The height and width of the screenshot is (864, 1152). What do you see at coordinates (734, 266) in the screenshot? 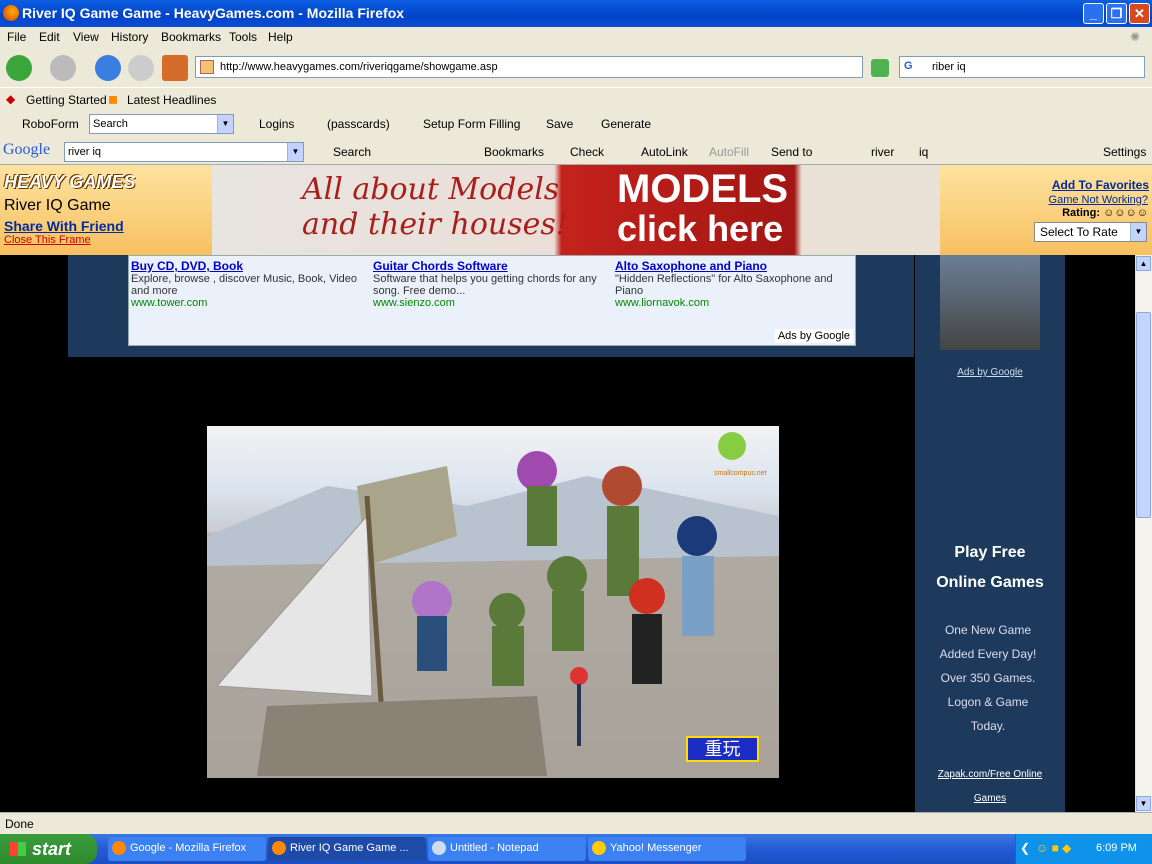
I see `ad-title: Alto Saxophone and Piano` at bounding box center [734, 266].